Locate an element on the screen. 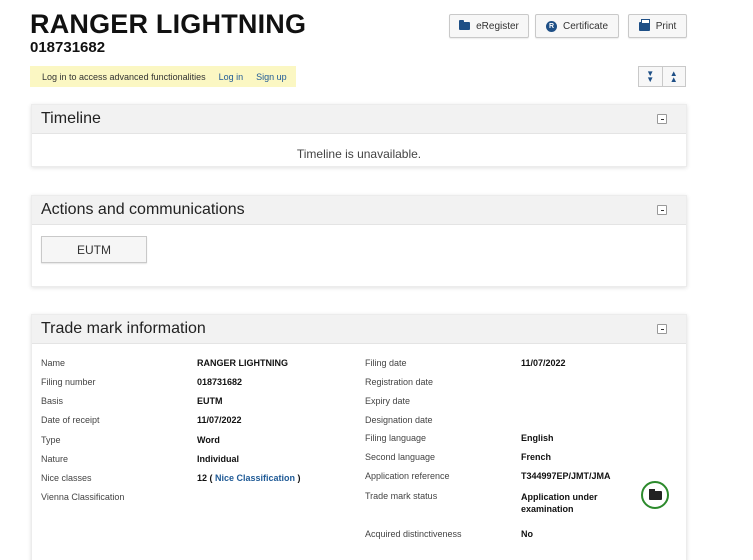  application-reference-label: Application reference is located at coordinates (407, 476).